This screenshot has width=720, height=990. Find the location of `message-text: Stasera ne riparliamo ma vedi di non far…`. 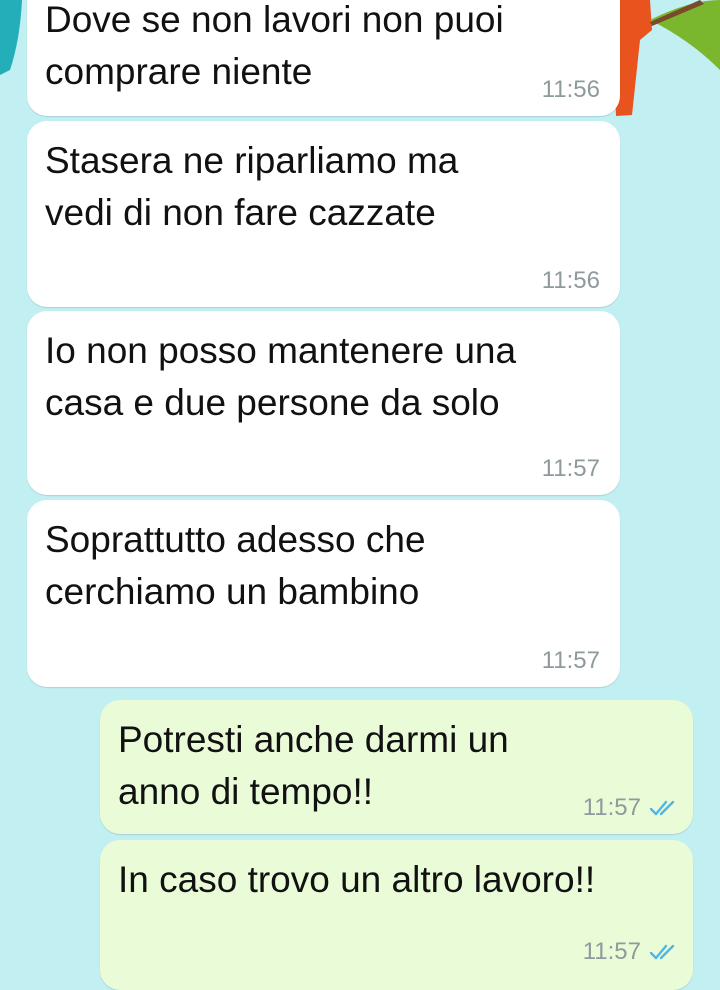

message-text: Stasera ne riparliamo ma vedi di non far… is located at coordinates (252, 186).